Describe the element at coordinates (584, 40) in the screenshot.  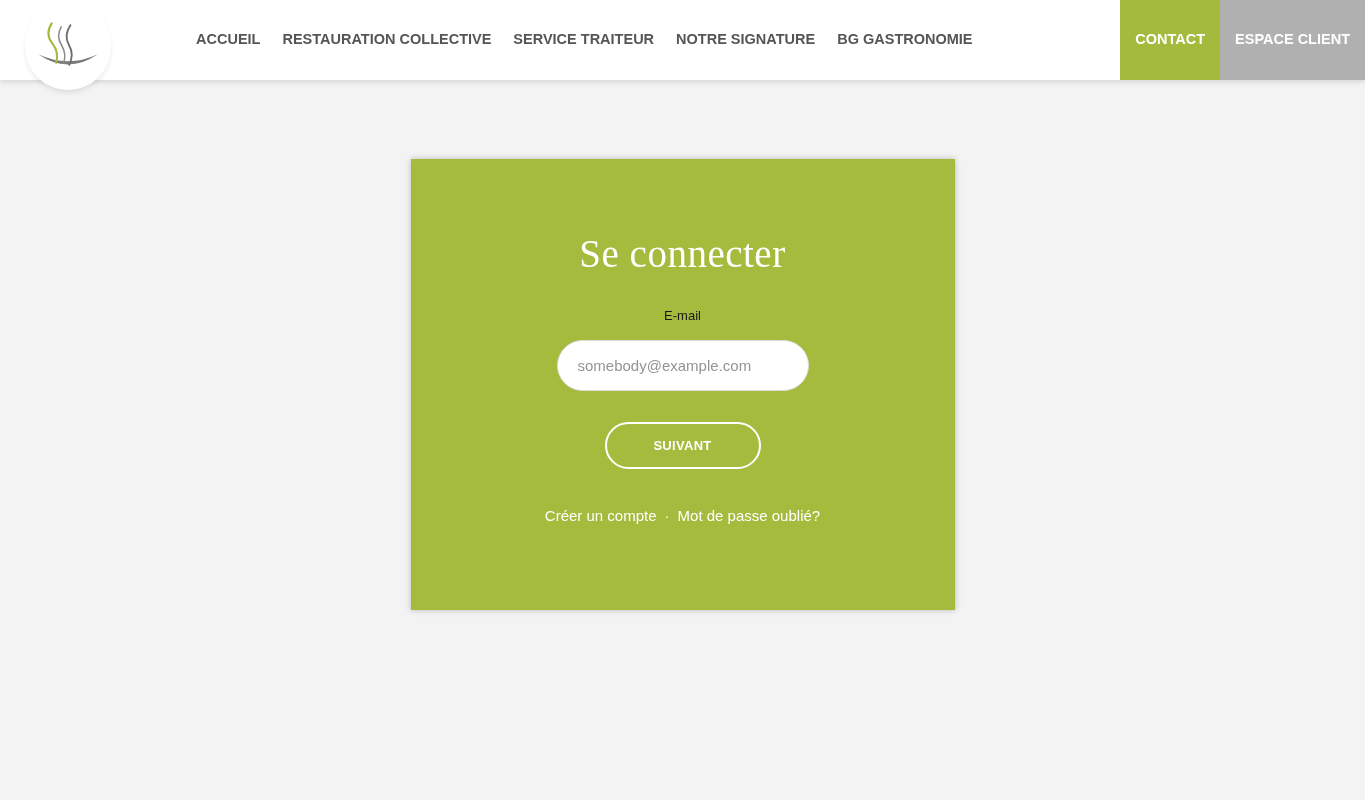
I see `nav-link: SERVICE TRAITEUR` at that location.